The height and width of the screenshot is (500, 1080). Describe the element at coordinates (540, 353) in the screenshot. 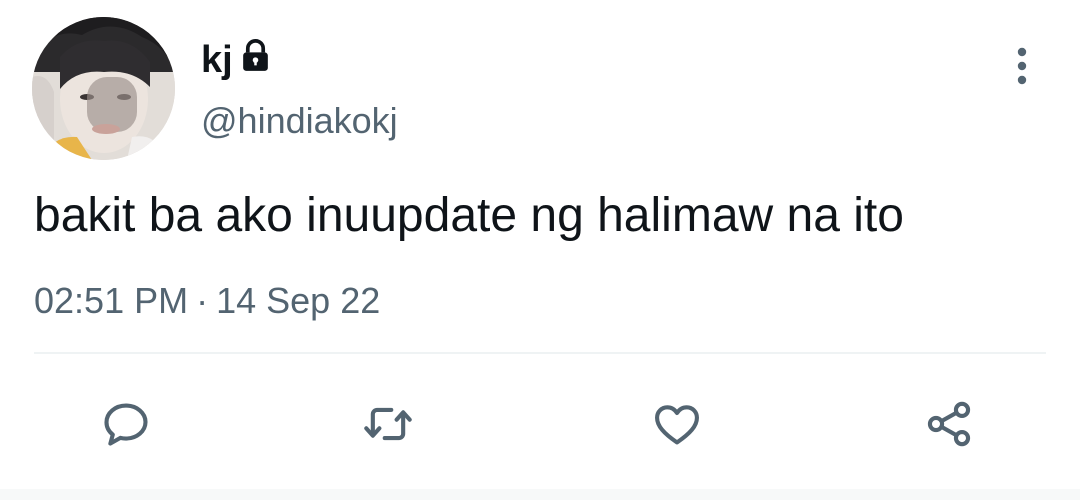

I see `divider` at that location.